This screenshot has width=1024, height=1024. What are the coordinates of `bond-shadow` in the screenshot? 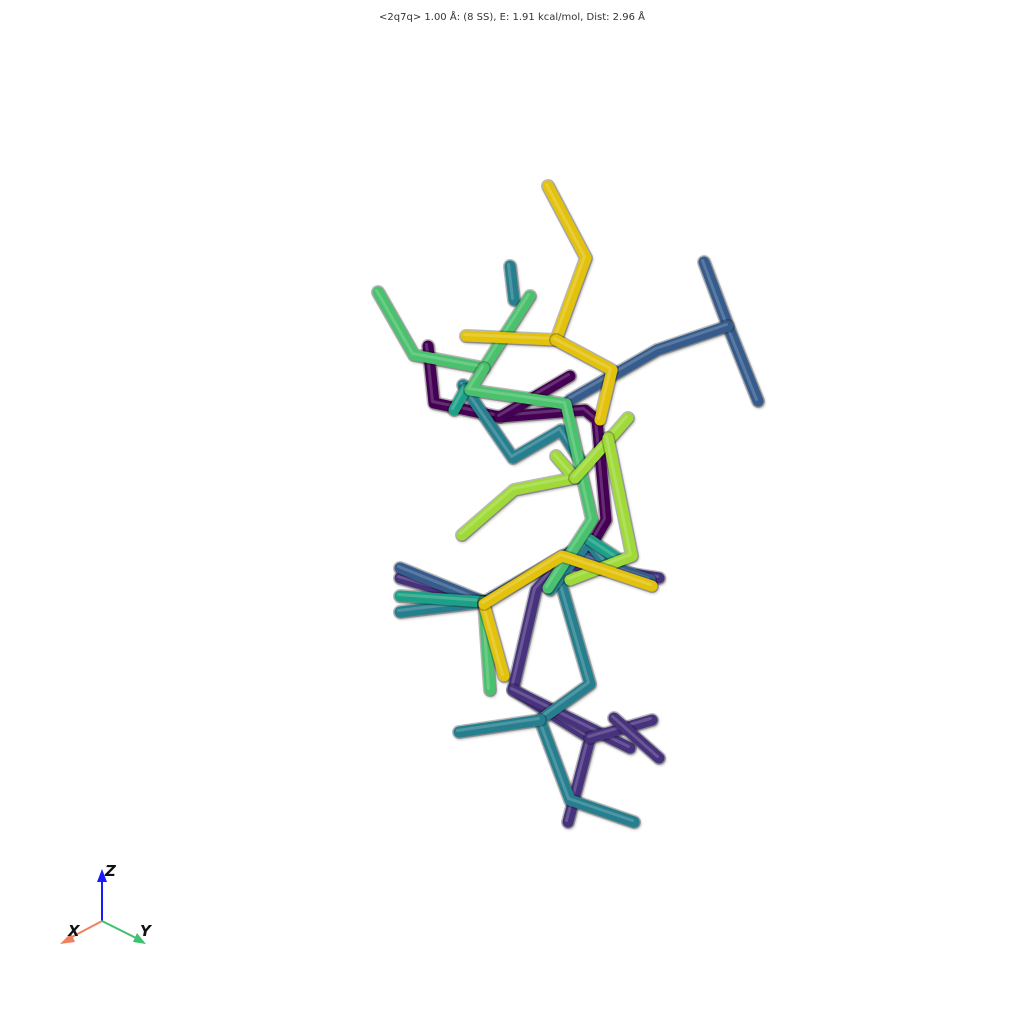 It's located at (587, 701).